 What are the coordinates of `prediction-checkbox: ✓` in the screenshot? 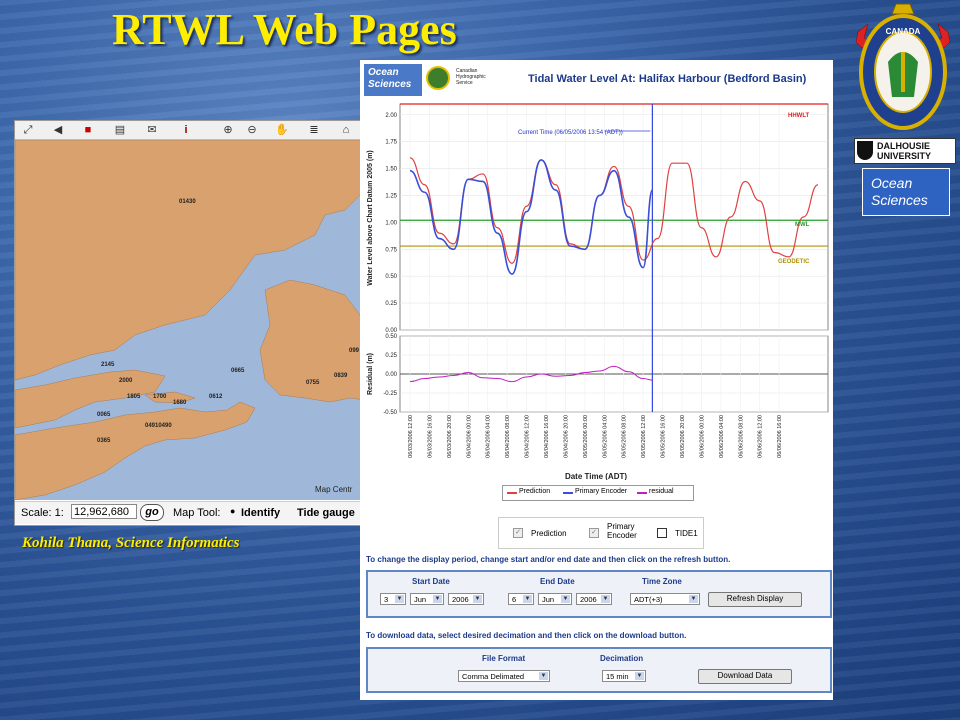 It's located at (518, 533).